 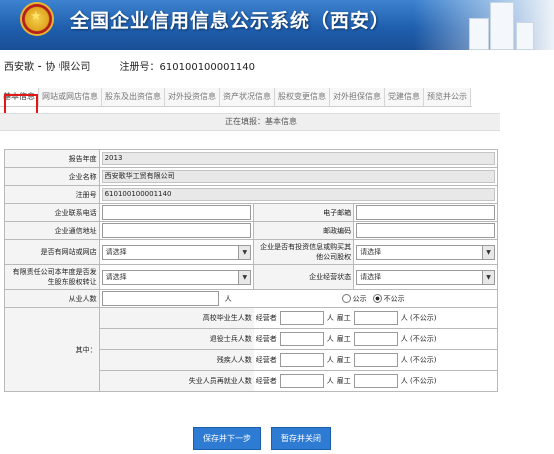 What do you see at coordinates (116, 276) in the screenshot?
I see `equity-transfer-select-value: 请选择` at bounding box center [116, 276].